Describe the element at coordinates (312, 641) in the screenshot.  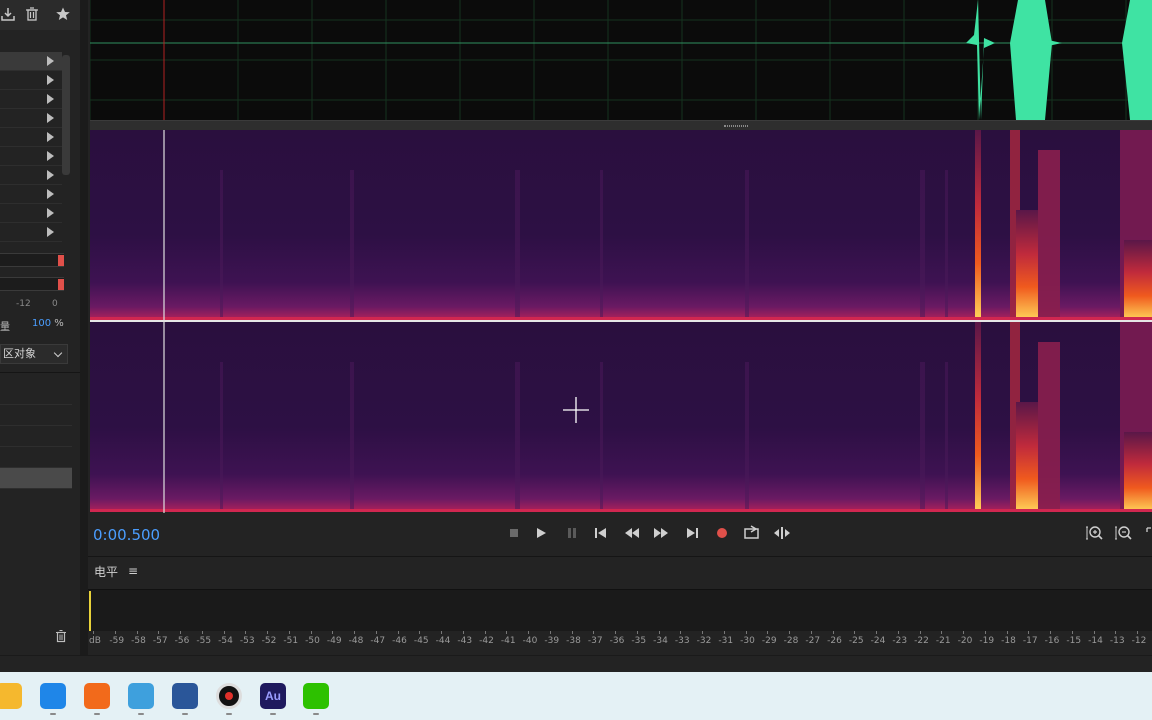
I see `level-scale-label: -50` at that location.